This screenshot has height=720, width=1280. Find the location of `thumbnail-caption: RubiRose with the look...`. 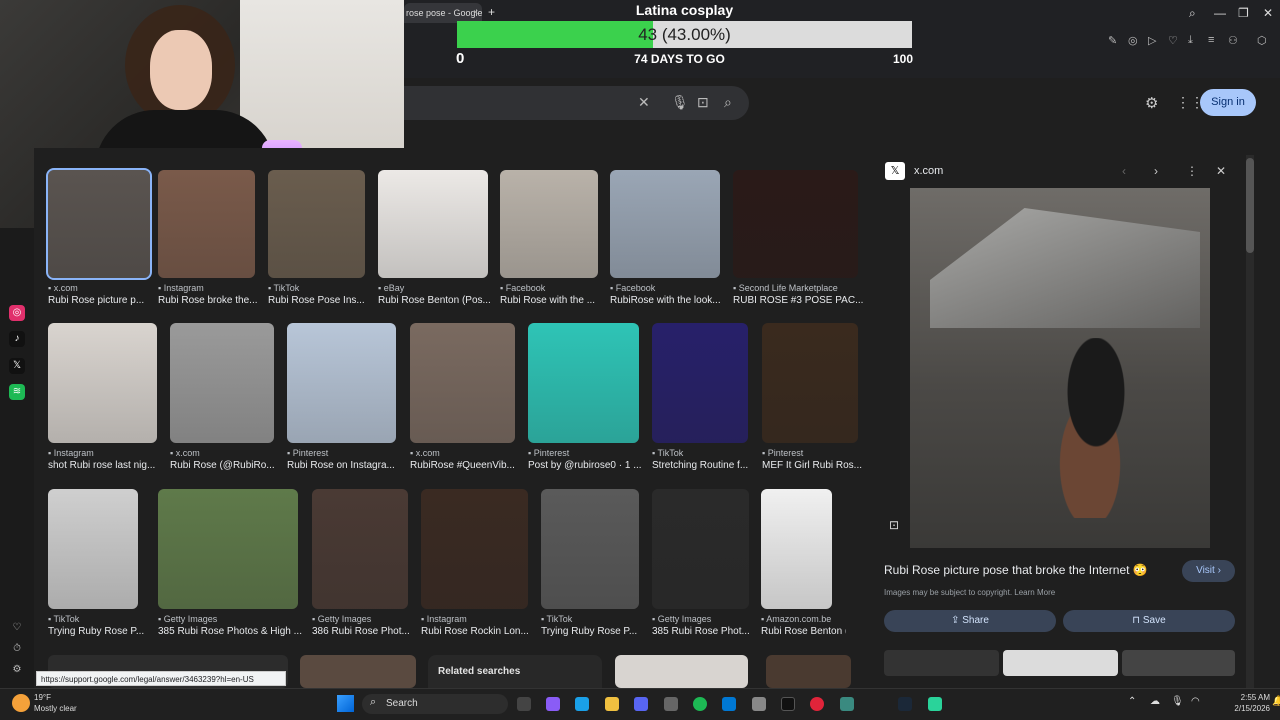

thumbnail-caption: RubiRose with the look... is located at coordinates (672, 300).